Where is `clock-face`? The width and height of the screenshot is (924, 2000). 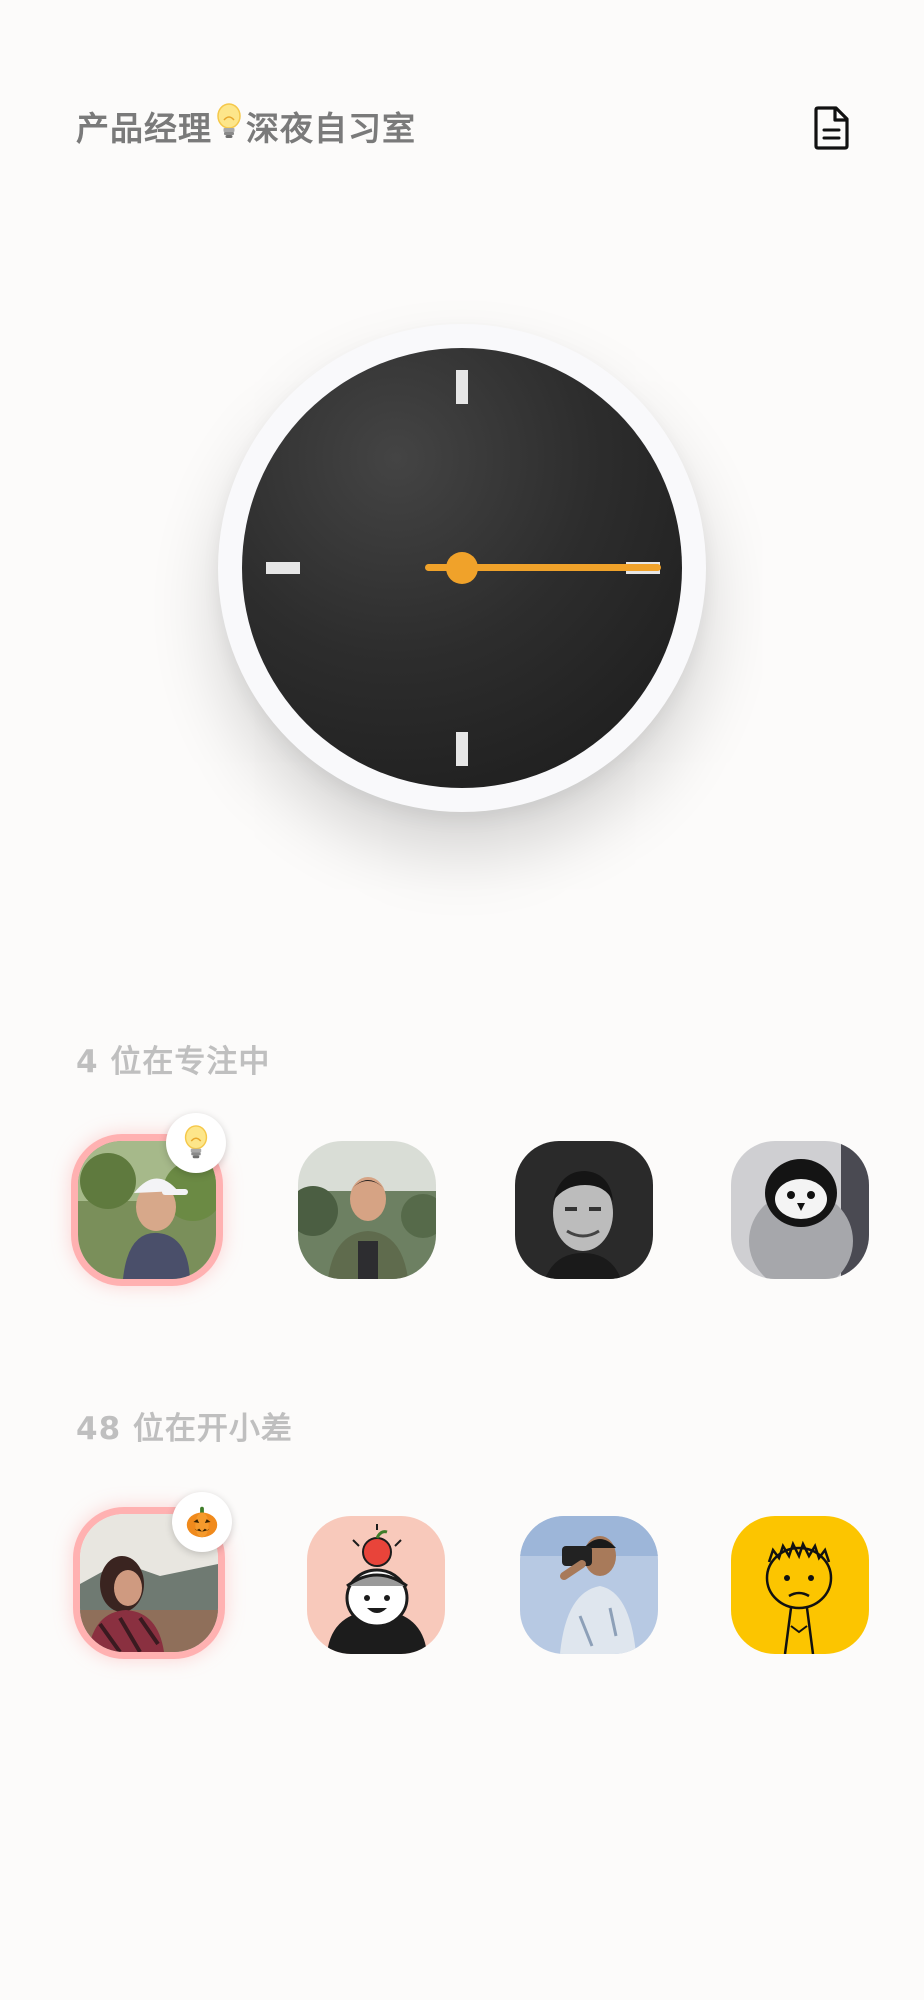 clock-face is located at coordinates (462, 568).